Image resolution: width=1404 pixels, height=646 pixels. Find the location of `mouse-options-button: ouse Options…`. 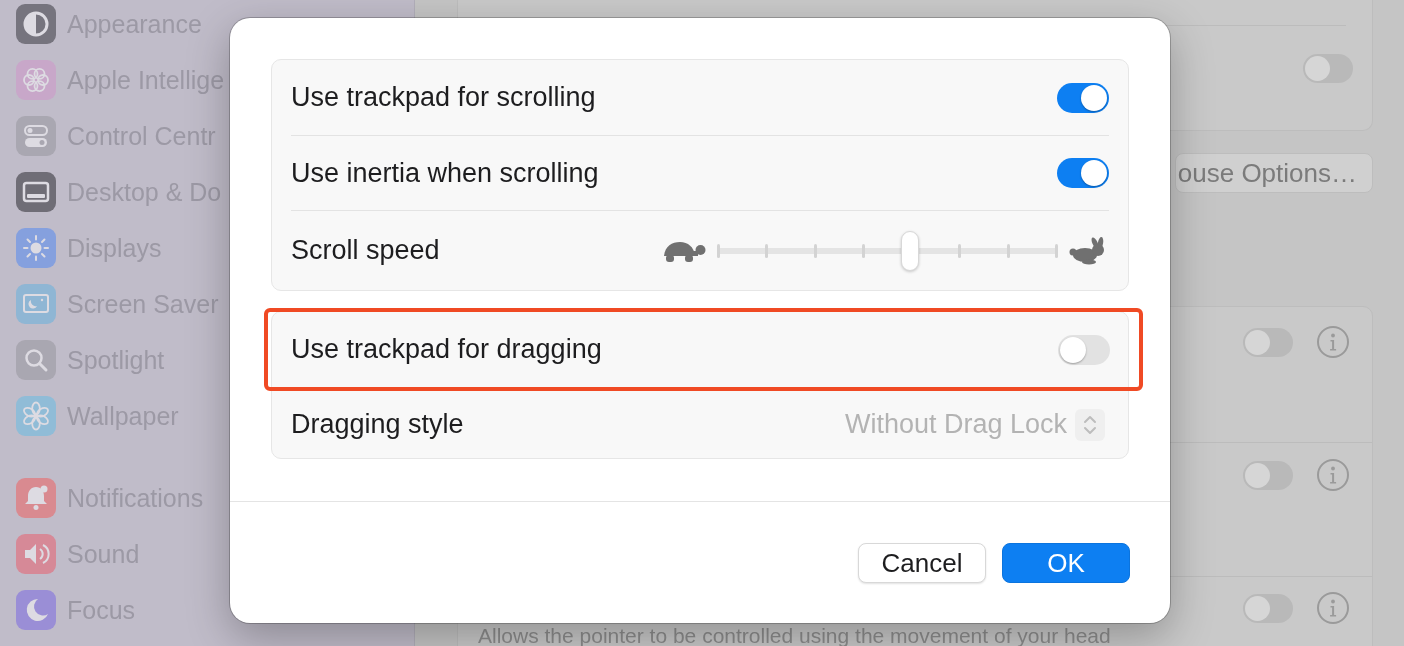

mouse-options-button: ouse Options… is located at coordinates (1273, 173).